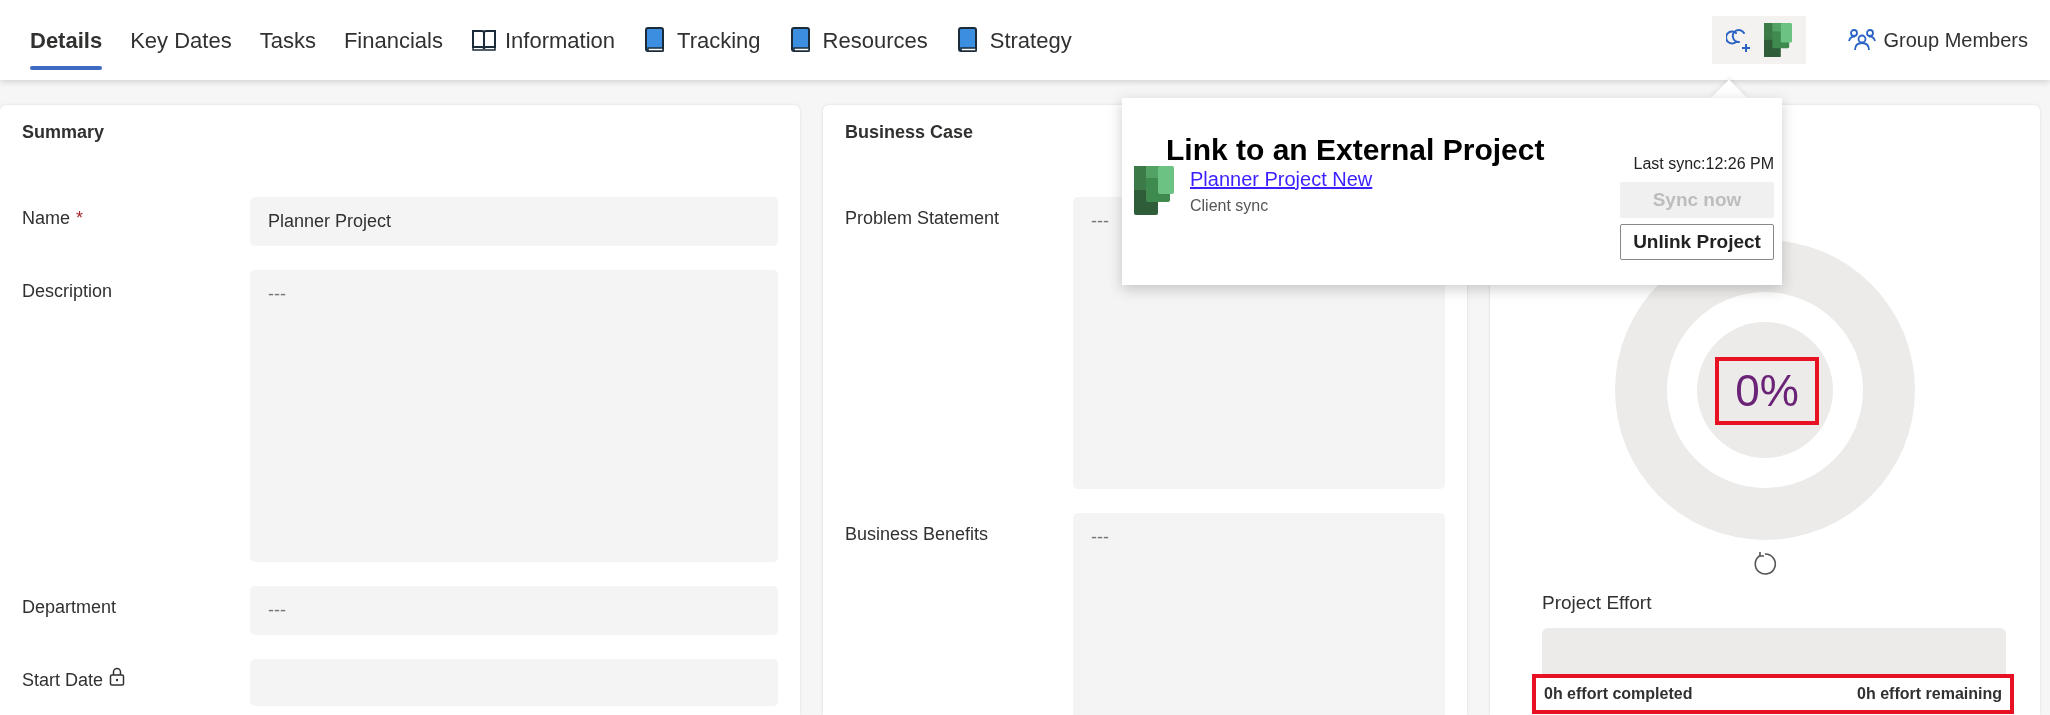 The height and width of the screenshot is (715, 2050). Describe the element at coordinates (46, 218) in the screenshot. I see `field-label: Name` at that location.